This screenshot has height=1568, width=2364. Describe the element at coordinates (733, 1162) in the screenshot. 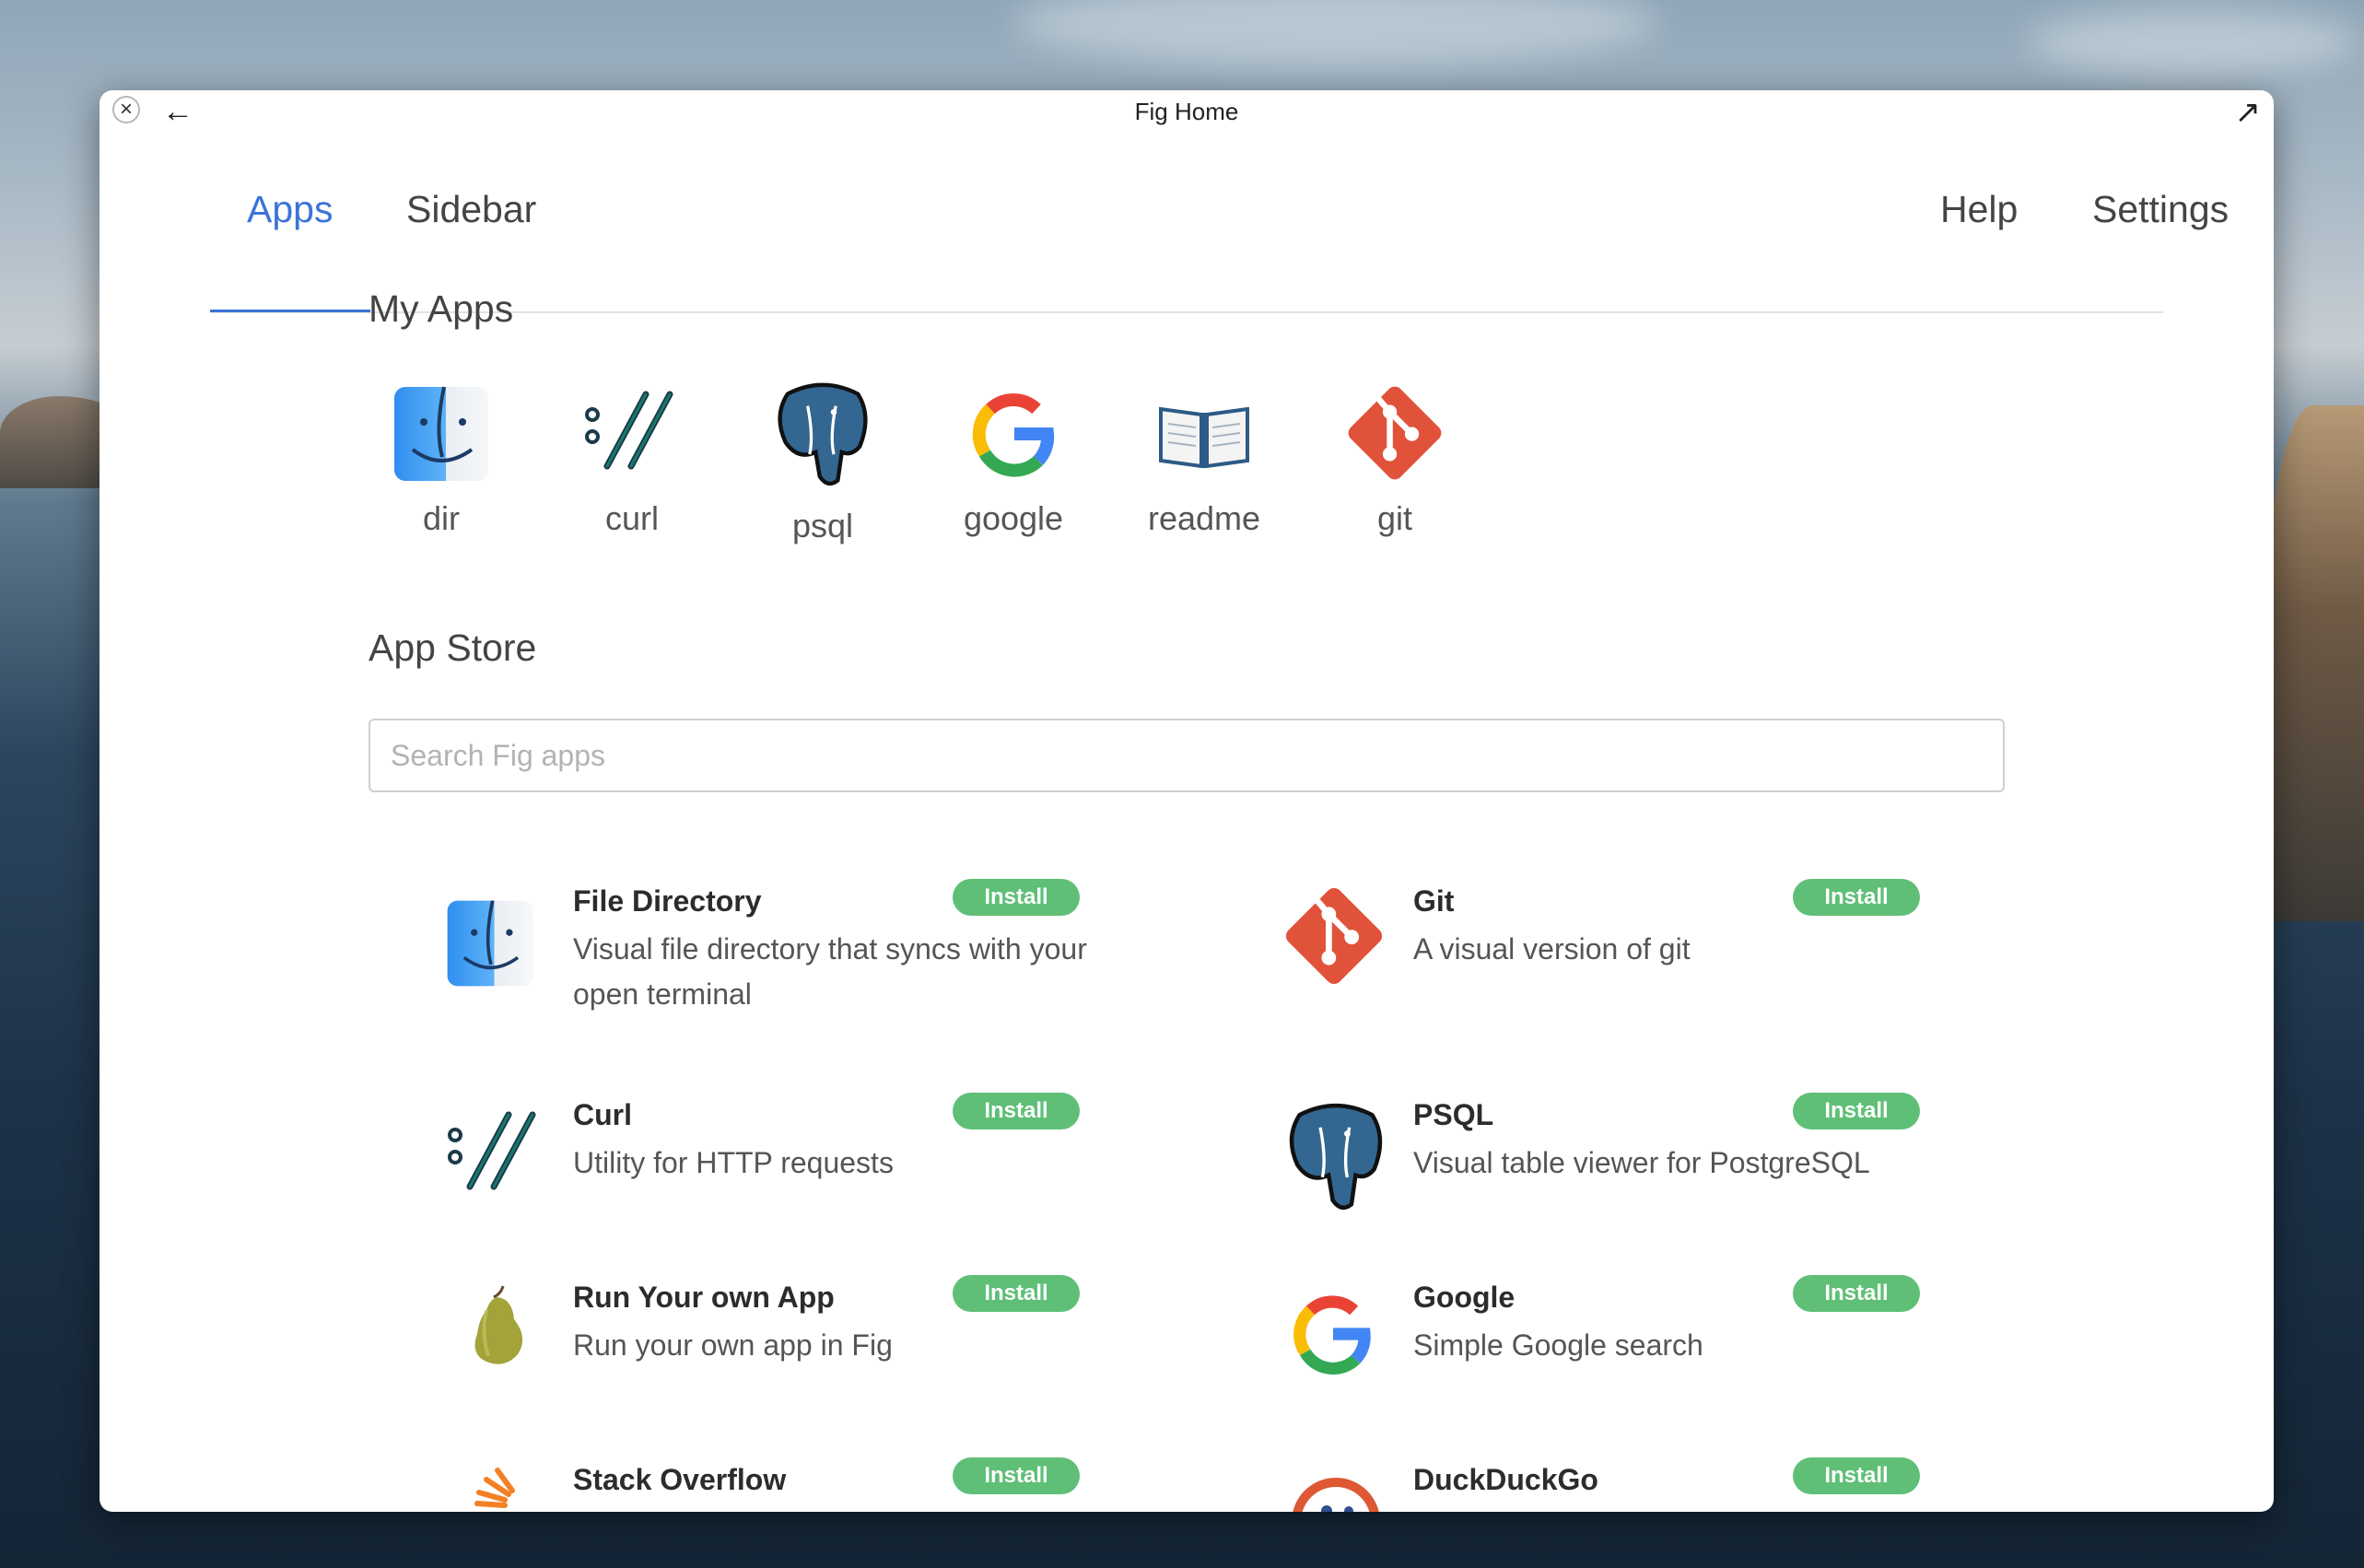

I see `store-app-description: Utility for HTTP requests` at that location.